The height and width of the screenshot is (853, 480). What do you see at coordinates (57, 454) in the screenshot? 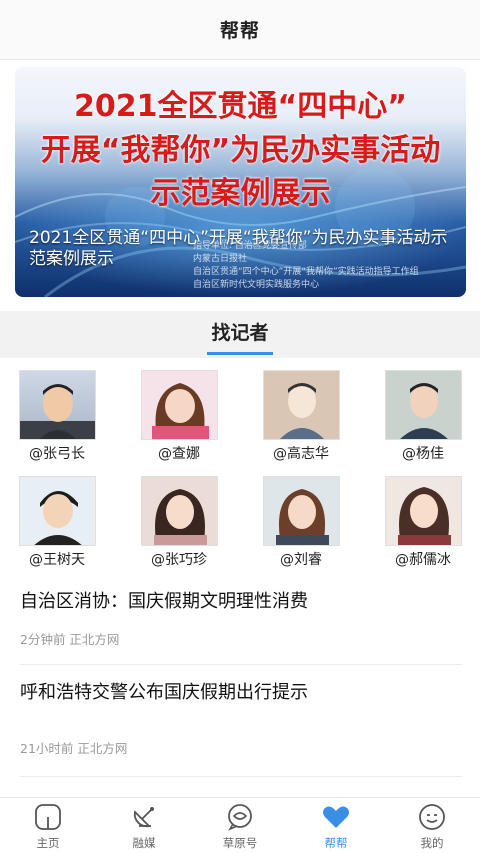
I see `reporter-name: @张弓长` at bounding box center [57, 454].